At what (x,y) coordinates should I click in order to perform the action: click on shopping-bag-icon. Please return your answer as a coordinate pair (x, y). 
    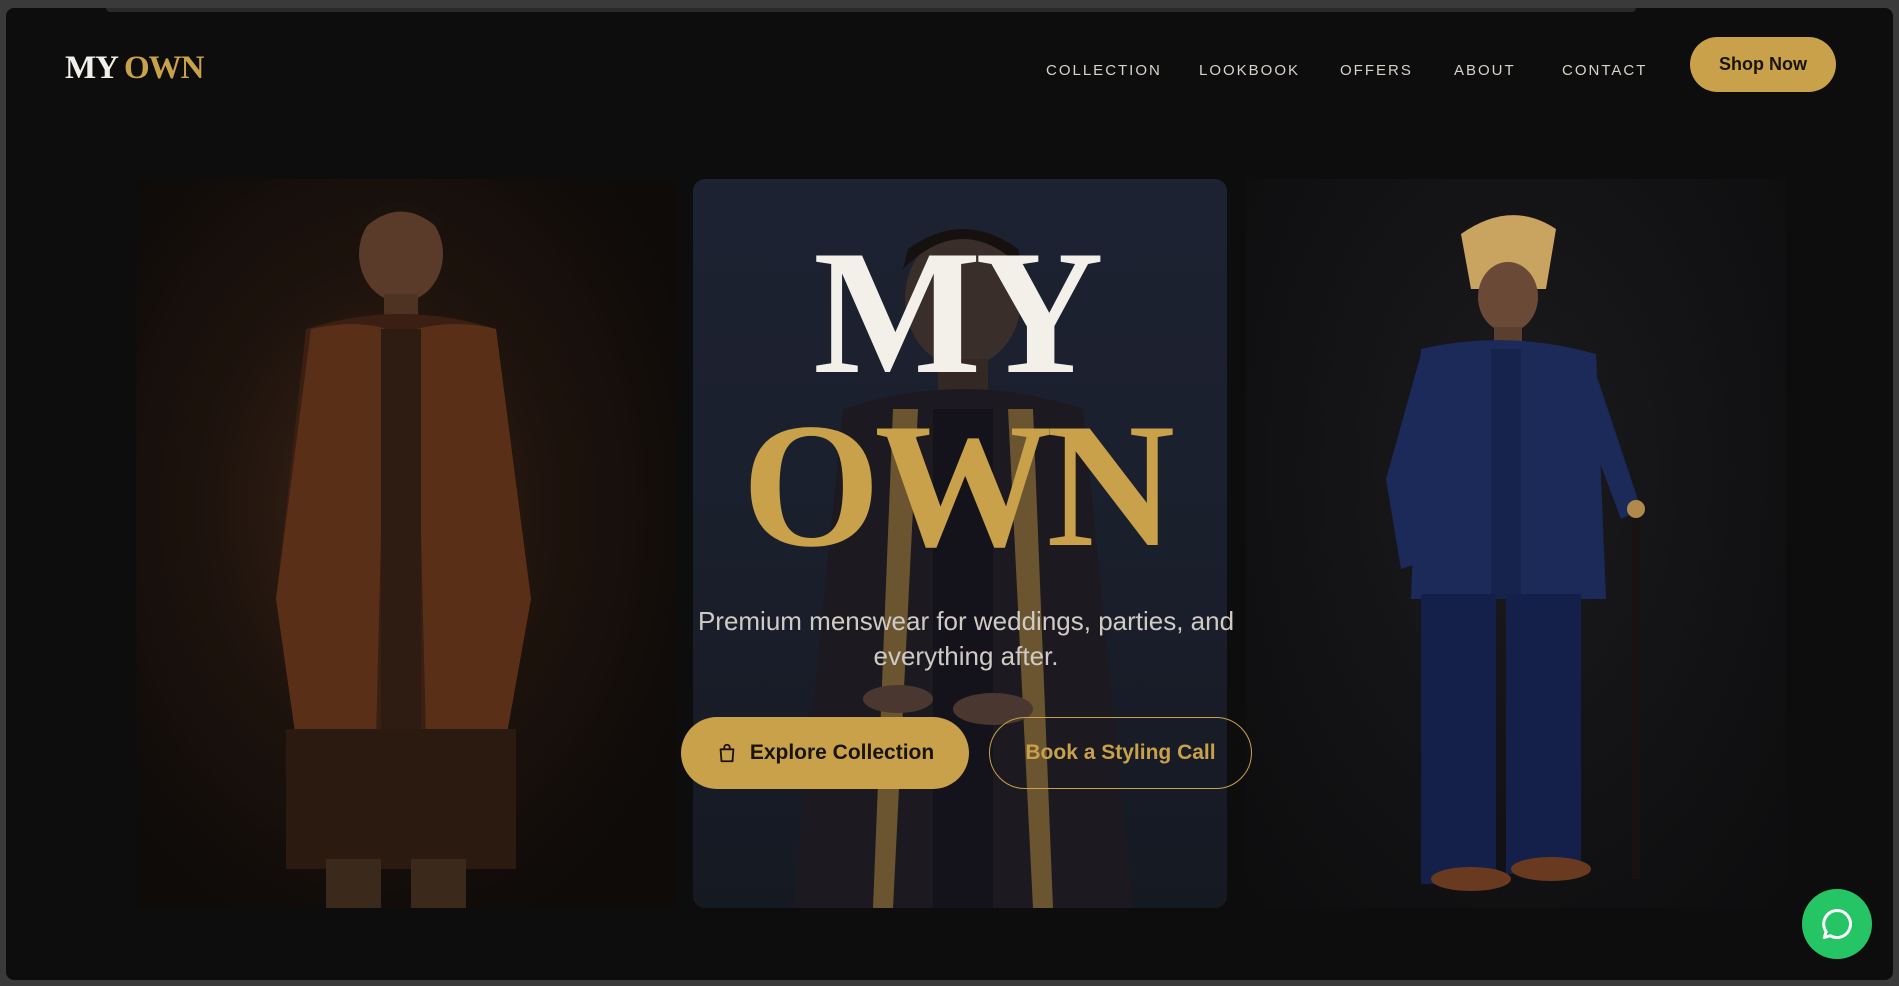
    Looking at the image, I should click on (727, 753).